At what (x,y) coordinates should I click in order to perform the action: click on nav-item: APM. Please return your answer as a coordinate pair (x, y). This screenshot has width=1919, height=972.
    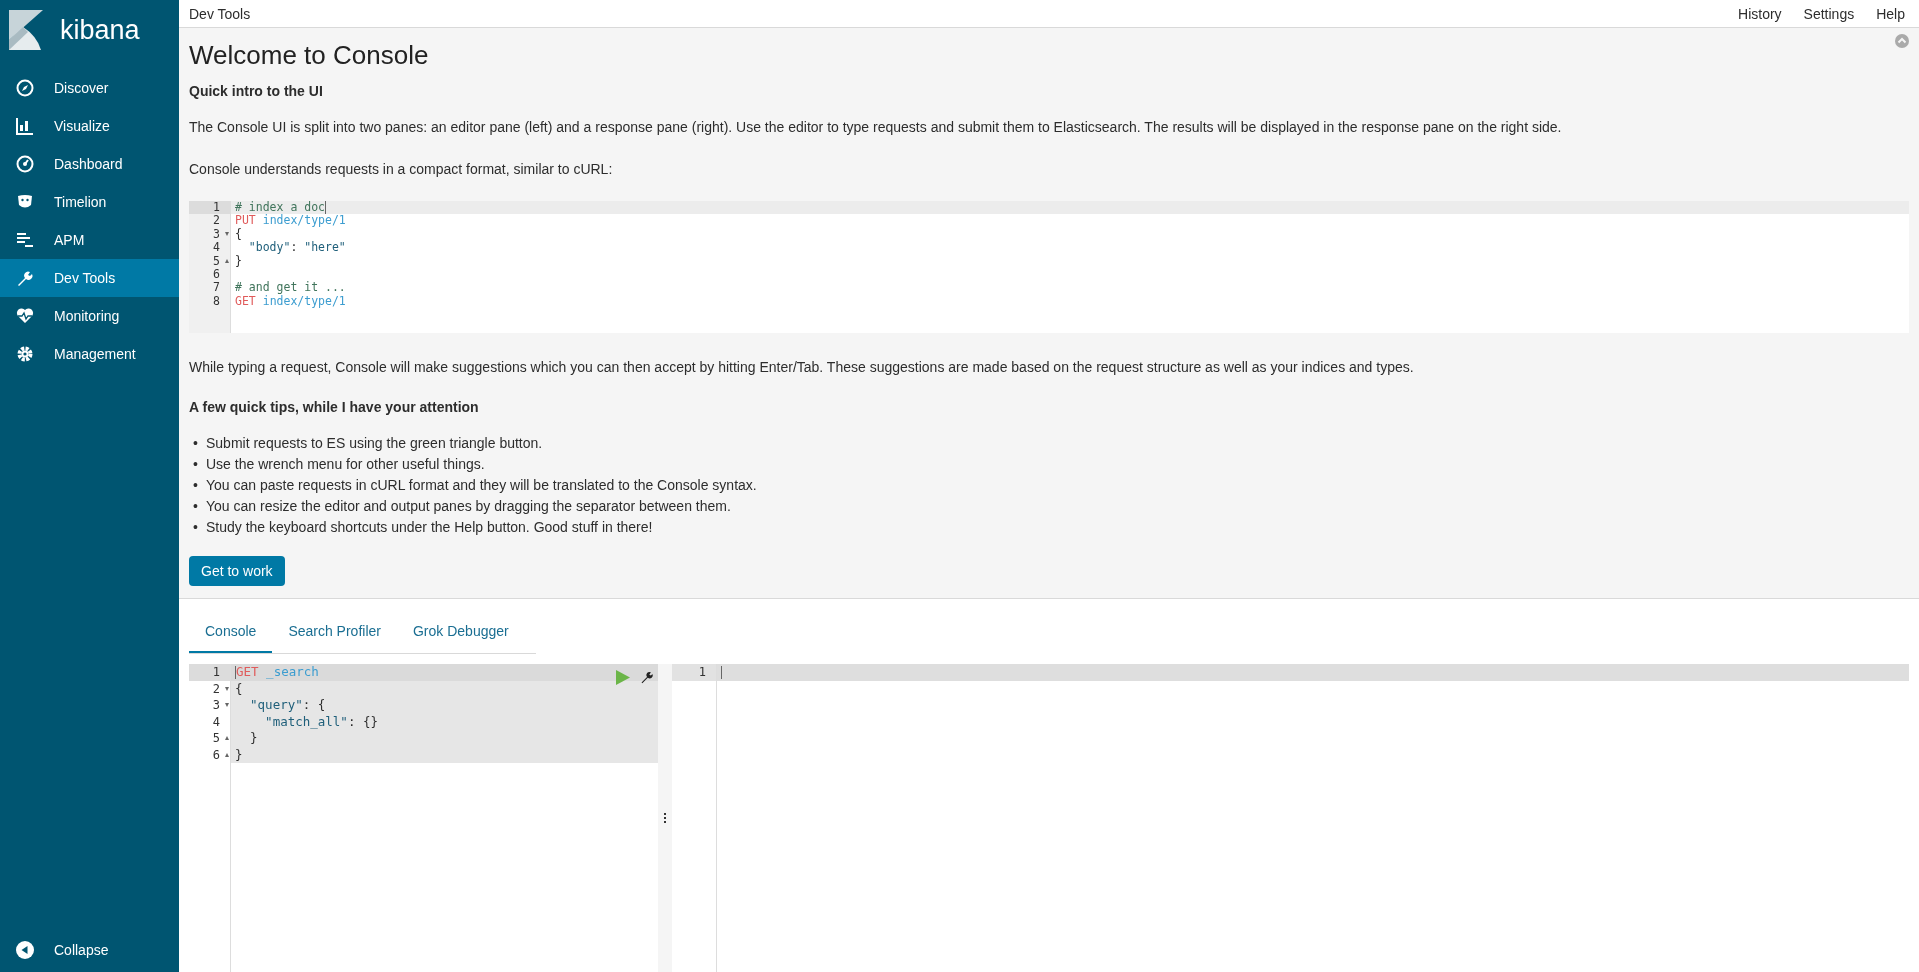
    Looking at the image, I should click on (89, 240).